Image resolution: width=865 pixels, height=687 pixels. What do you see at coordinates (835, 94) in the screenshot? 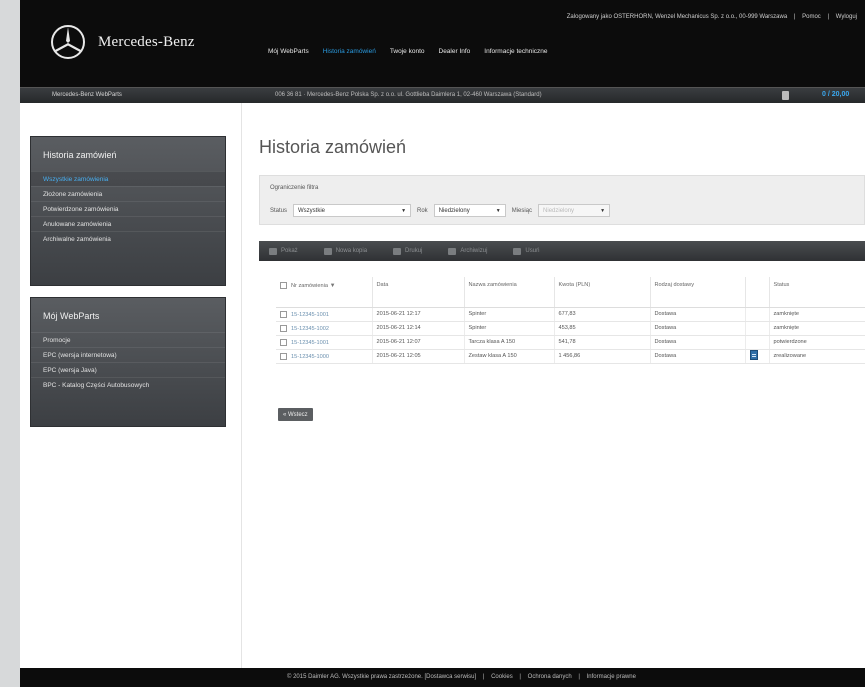
I see `cart-summary: 0 / 20,00` at bounding box center [835, 94].